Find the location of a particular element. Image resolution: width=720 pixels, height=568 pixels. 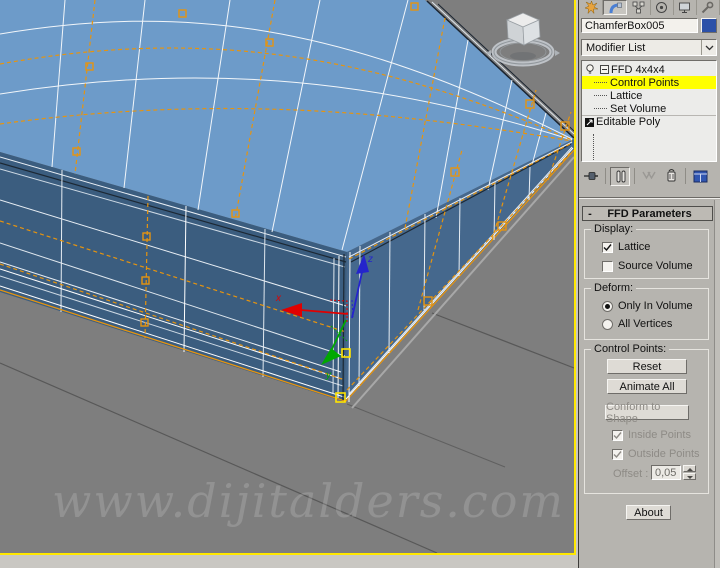

display-icon is located at coordinates (685, 7).